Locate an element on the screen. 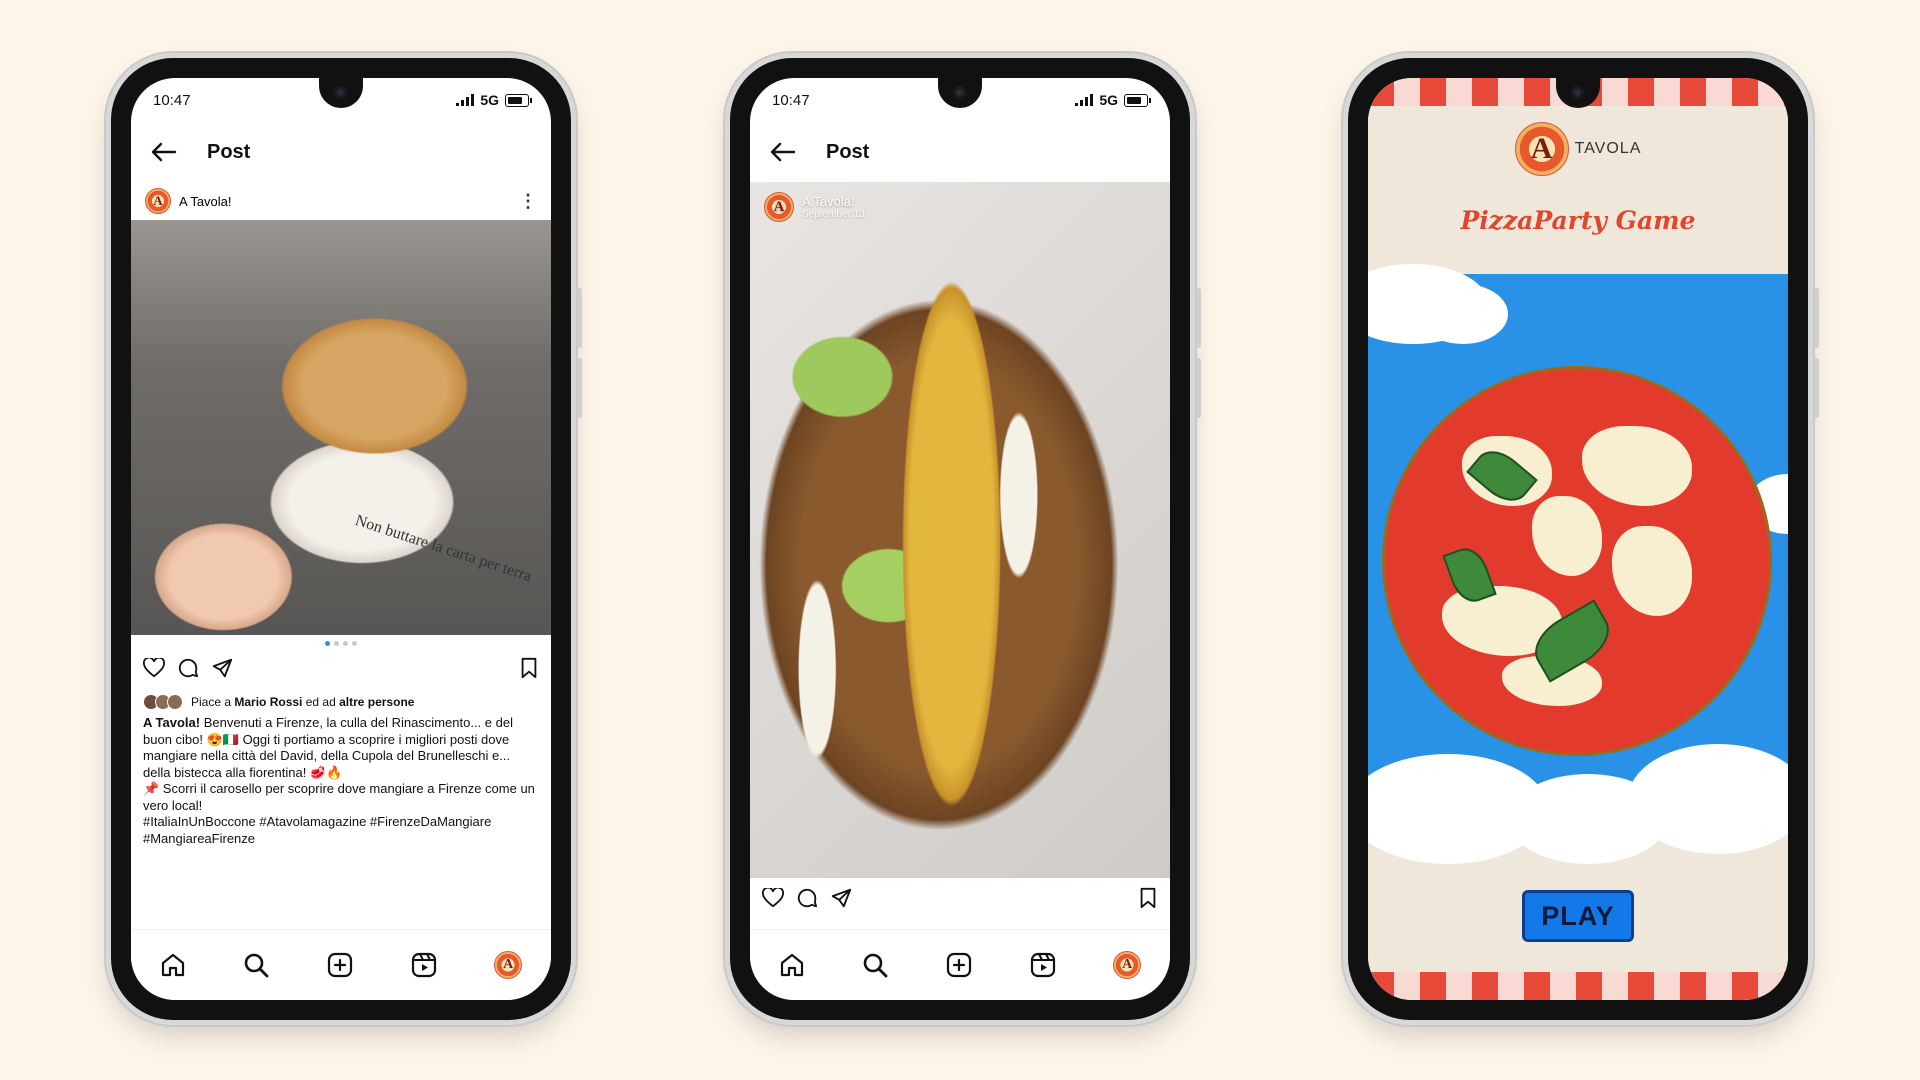 The width and height of the screenshot is (1920, 1080). logo-pizza-icon: A is located at coordinates (1541, 149).